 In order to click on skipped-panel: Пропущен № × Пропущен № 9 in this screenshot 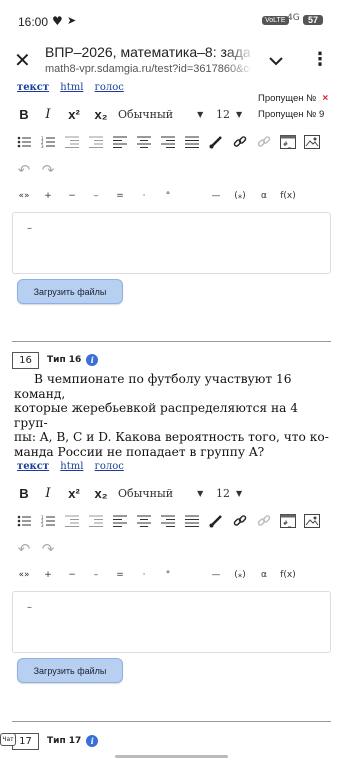, I will do `click(300, 106)`.